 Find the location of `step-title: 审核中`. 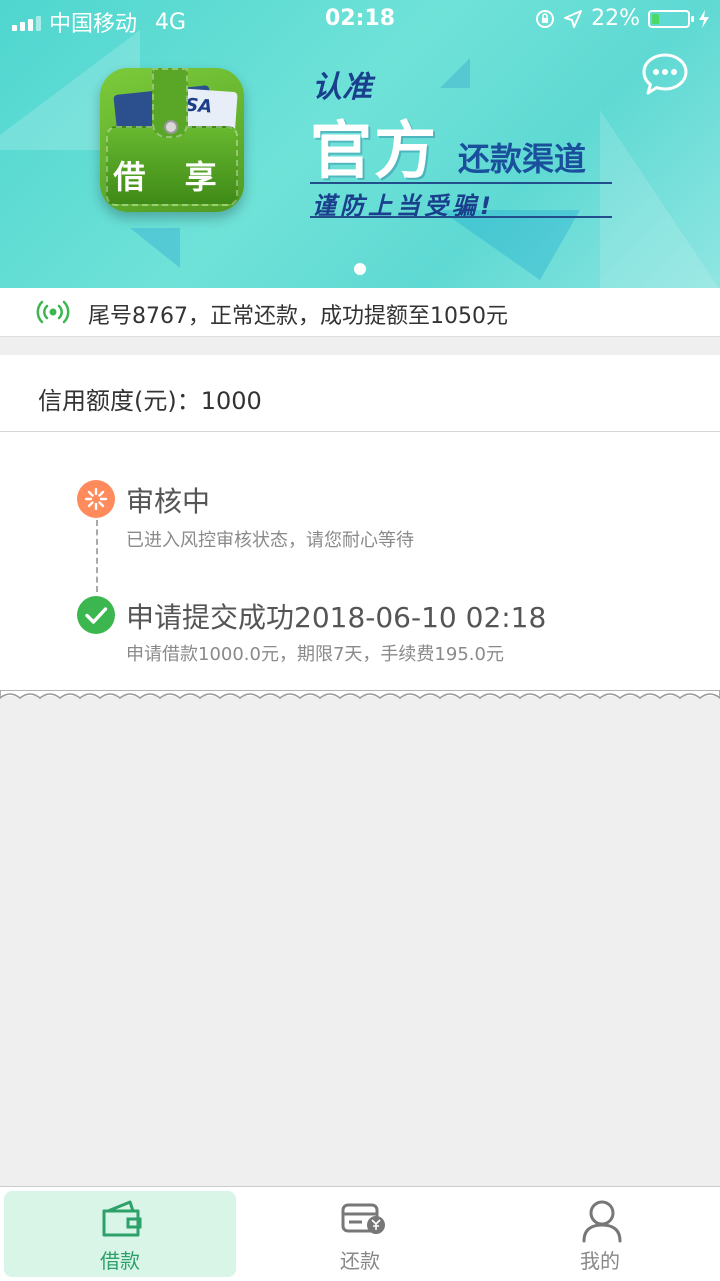

step-title: 审核中 is located at coordinates (168, 501).